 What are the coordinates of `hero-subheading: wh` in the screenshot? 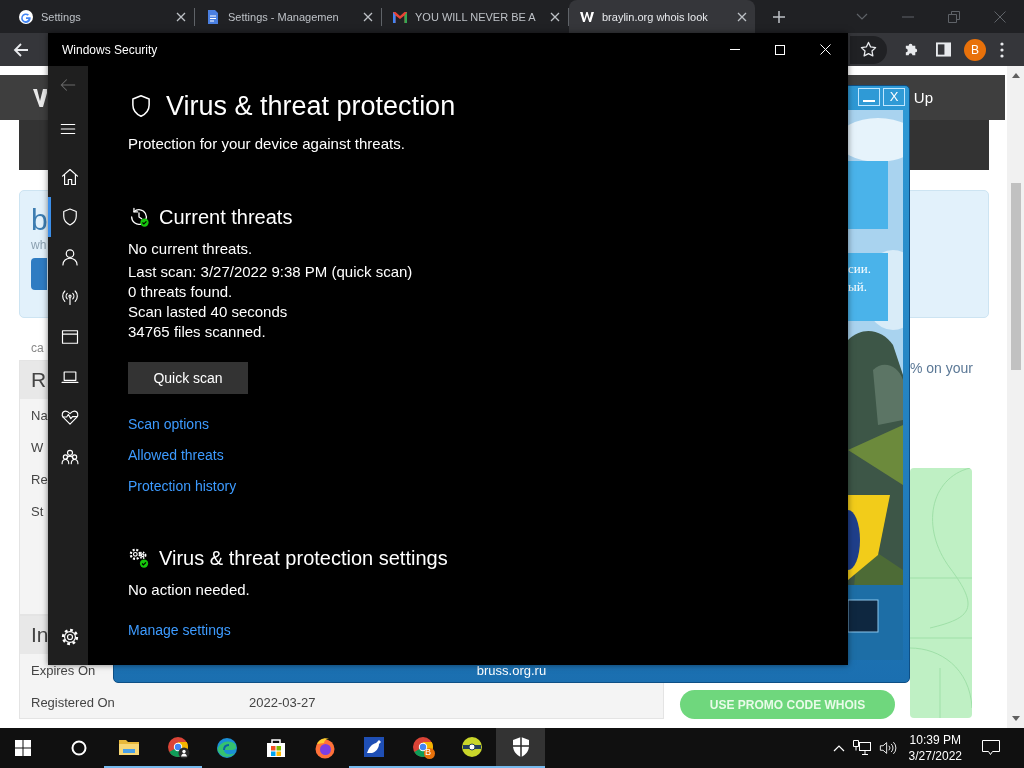 It's located at (39, 245).